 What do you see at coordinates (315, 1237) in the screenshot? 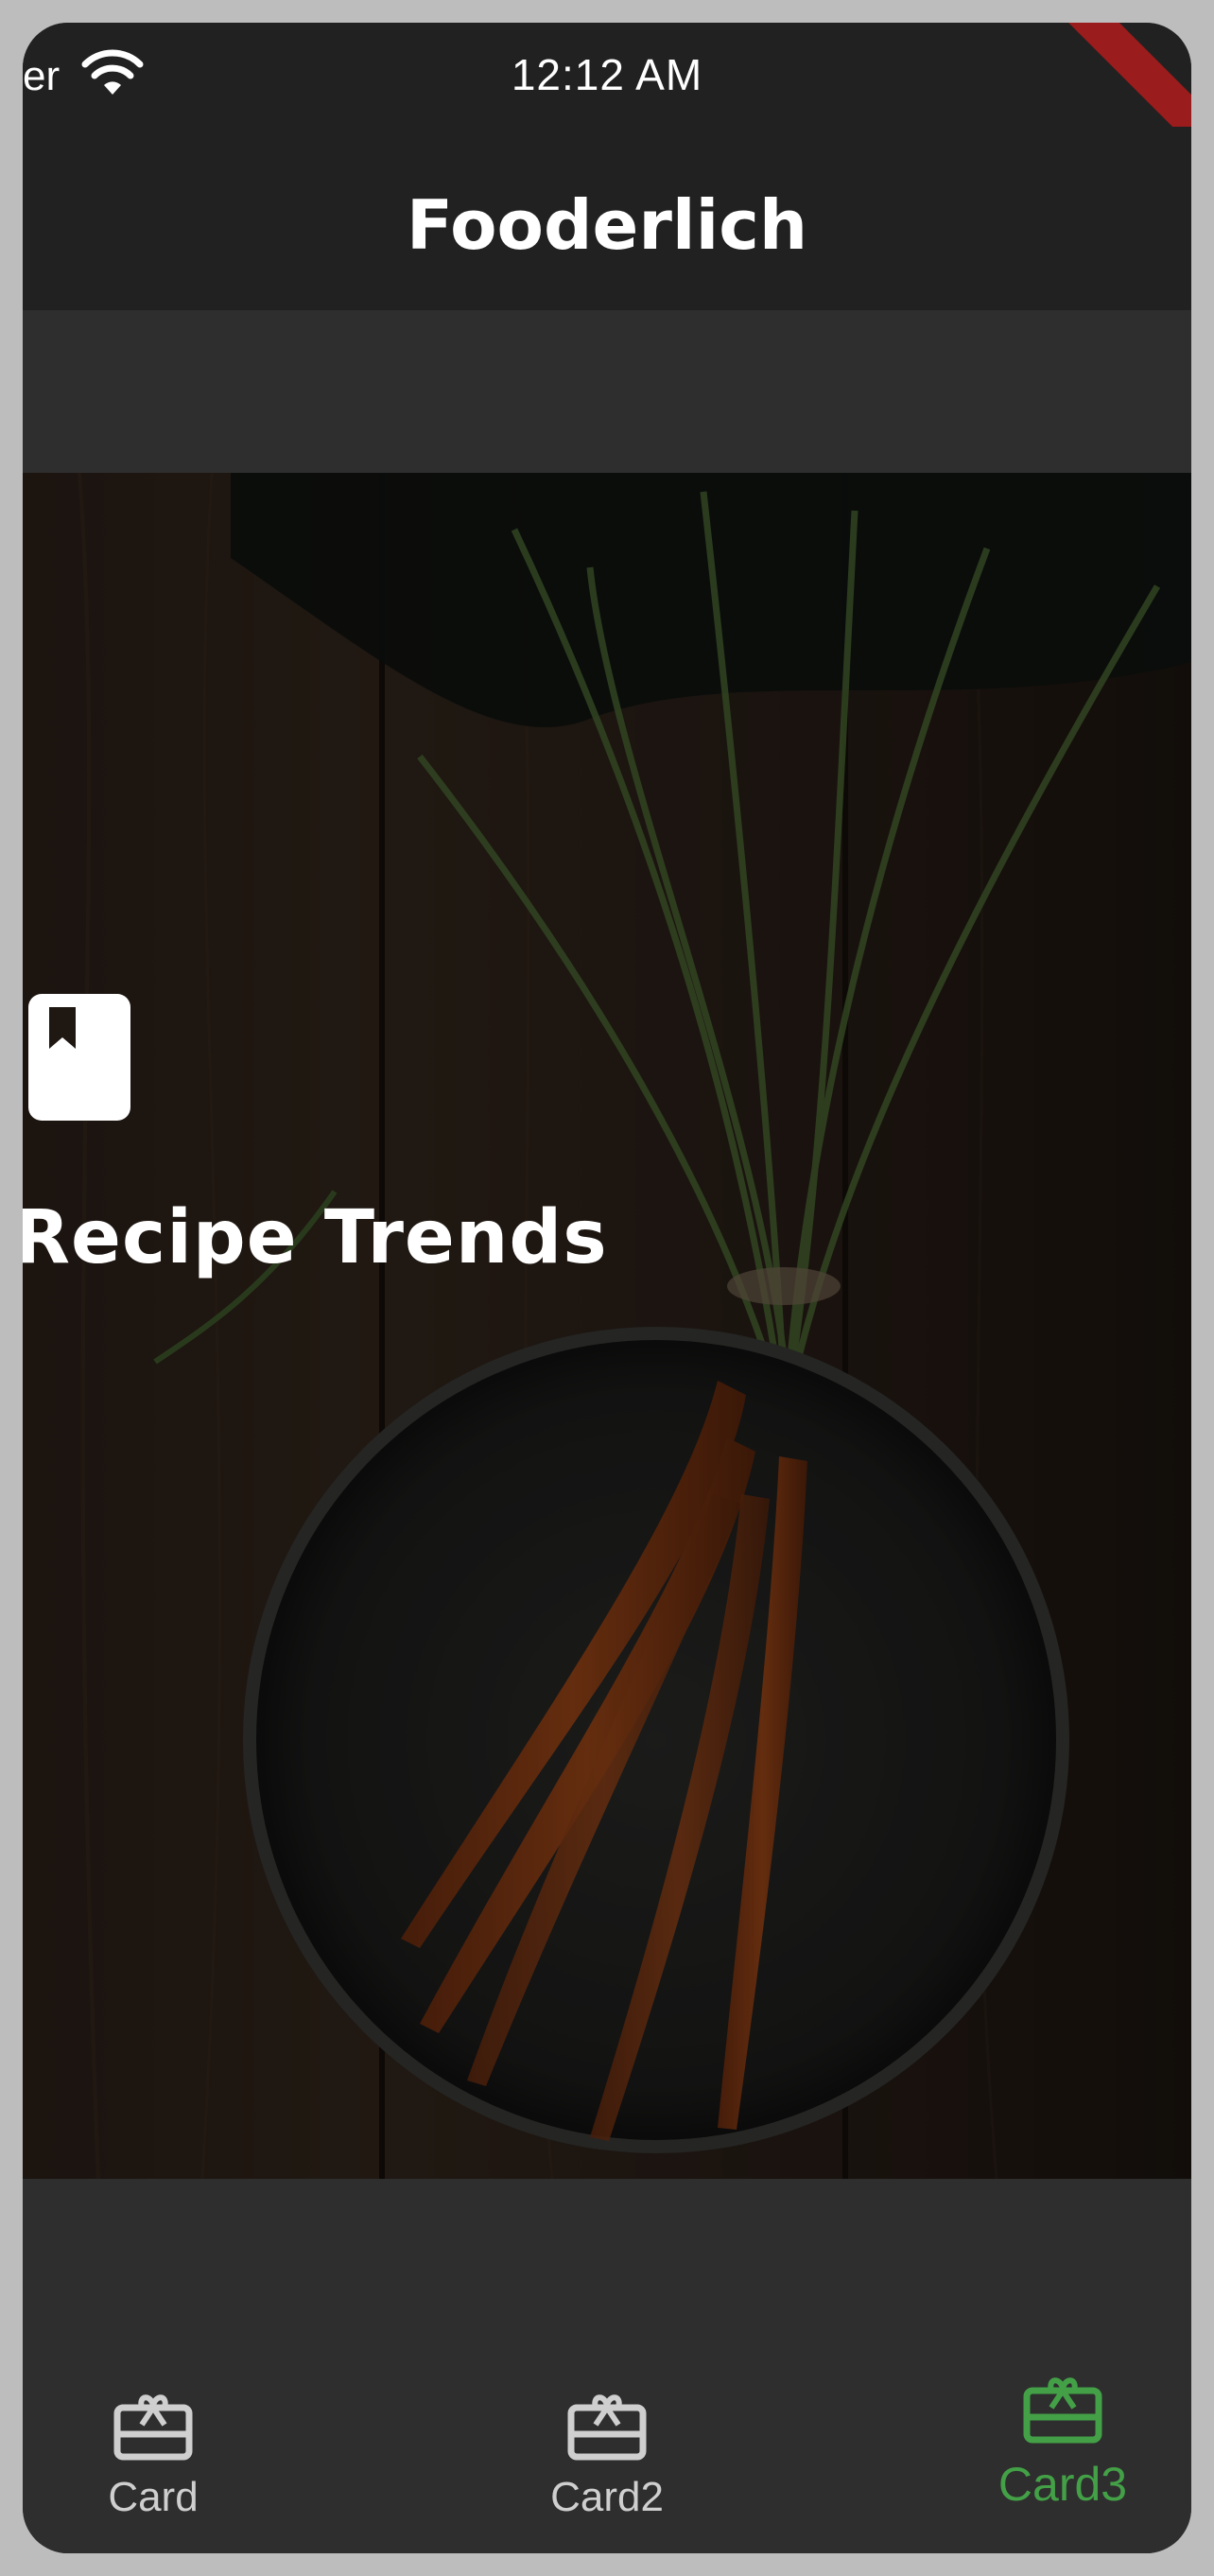
I see `card-title: Recipe Trends` at bounding box center [315, 1237].